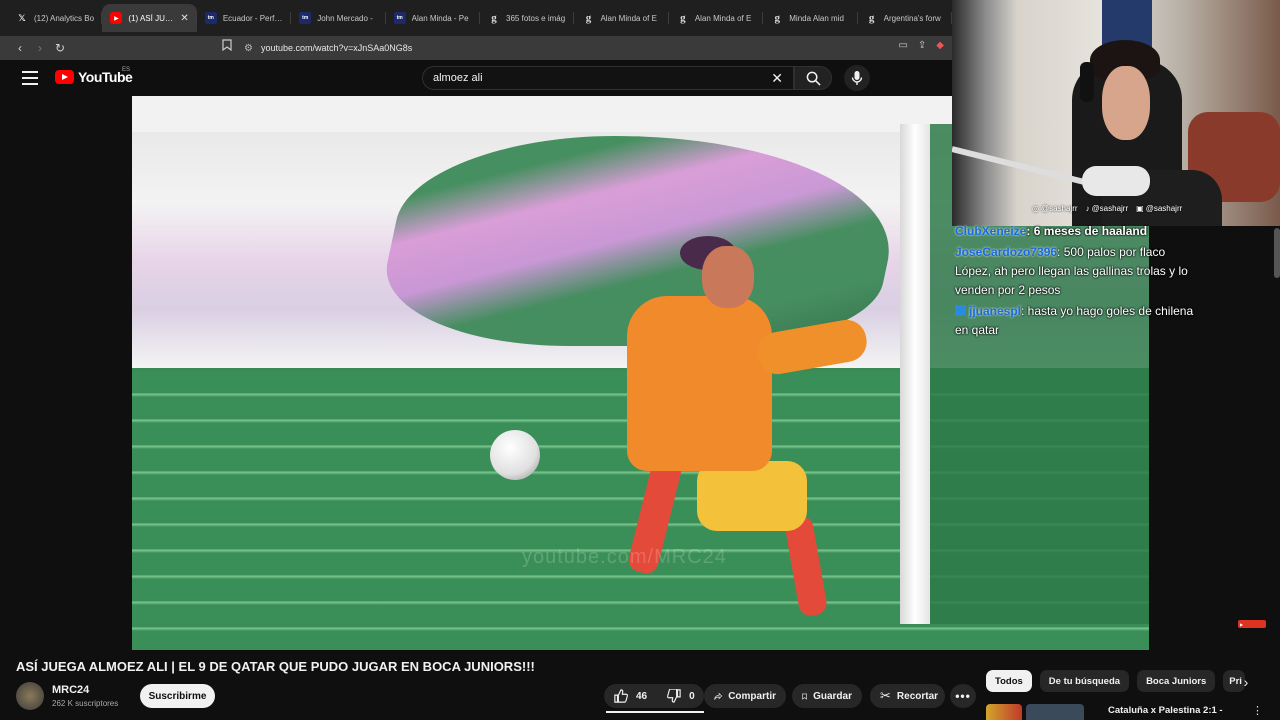 This screenshot has height=720, width=1280. Describe the element at coordinates (22, 17) in the screenshot. I see `x-icon: 𝕏` at that location.